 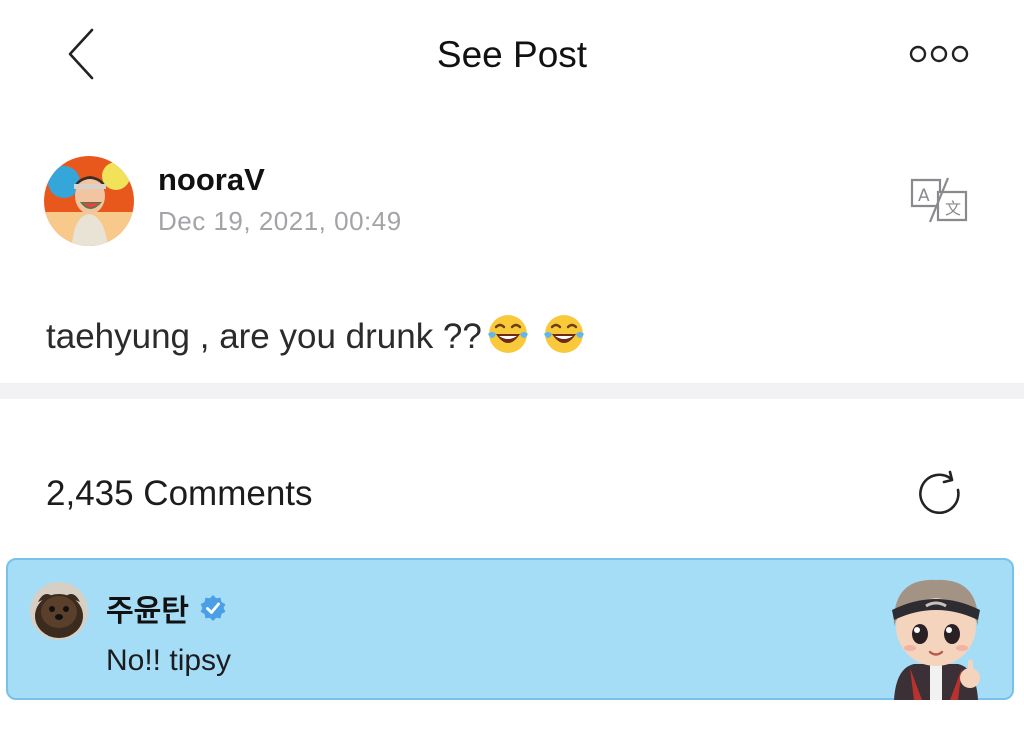 I want to click on page-title: See Post, so click(x=512, y=54).